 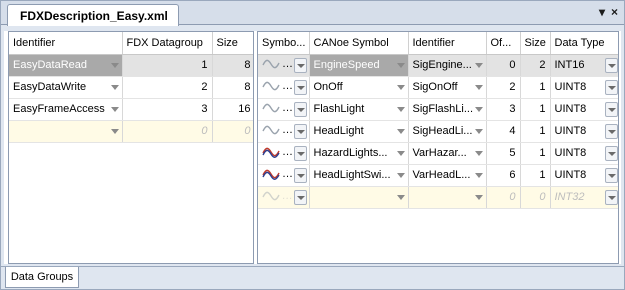 I want to click on offset-cell: 2, so click(x=503, y=87).